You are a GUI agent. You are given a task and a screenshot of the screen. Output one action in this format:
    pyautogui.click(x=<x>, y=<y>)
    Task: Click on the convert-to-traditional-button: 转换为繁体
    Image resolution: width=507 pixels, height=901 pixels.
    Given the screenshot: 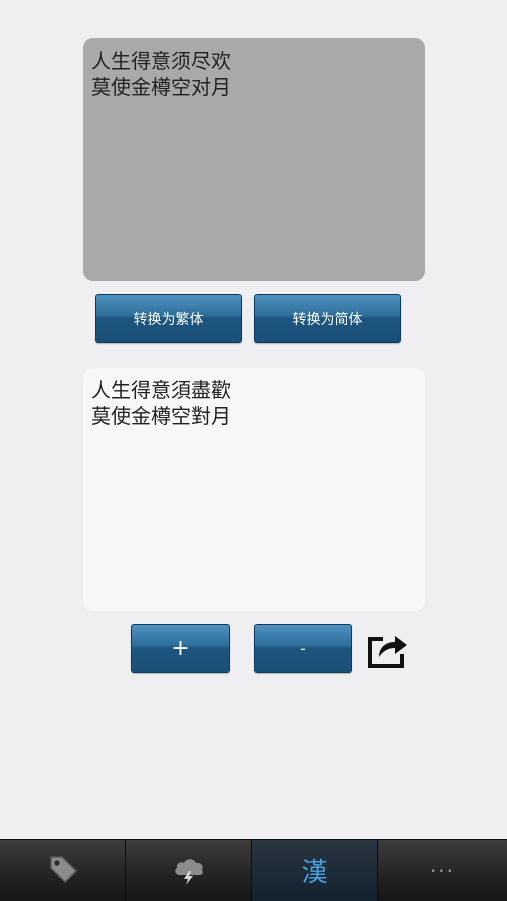 What is the action you would take?
    pyautogui.click(x=168, y=318)
    